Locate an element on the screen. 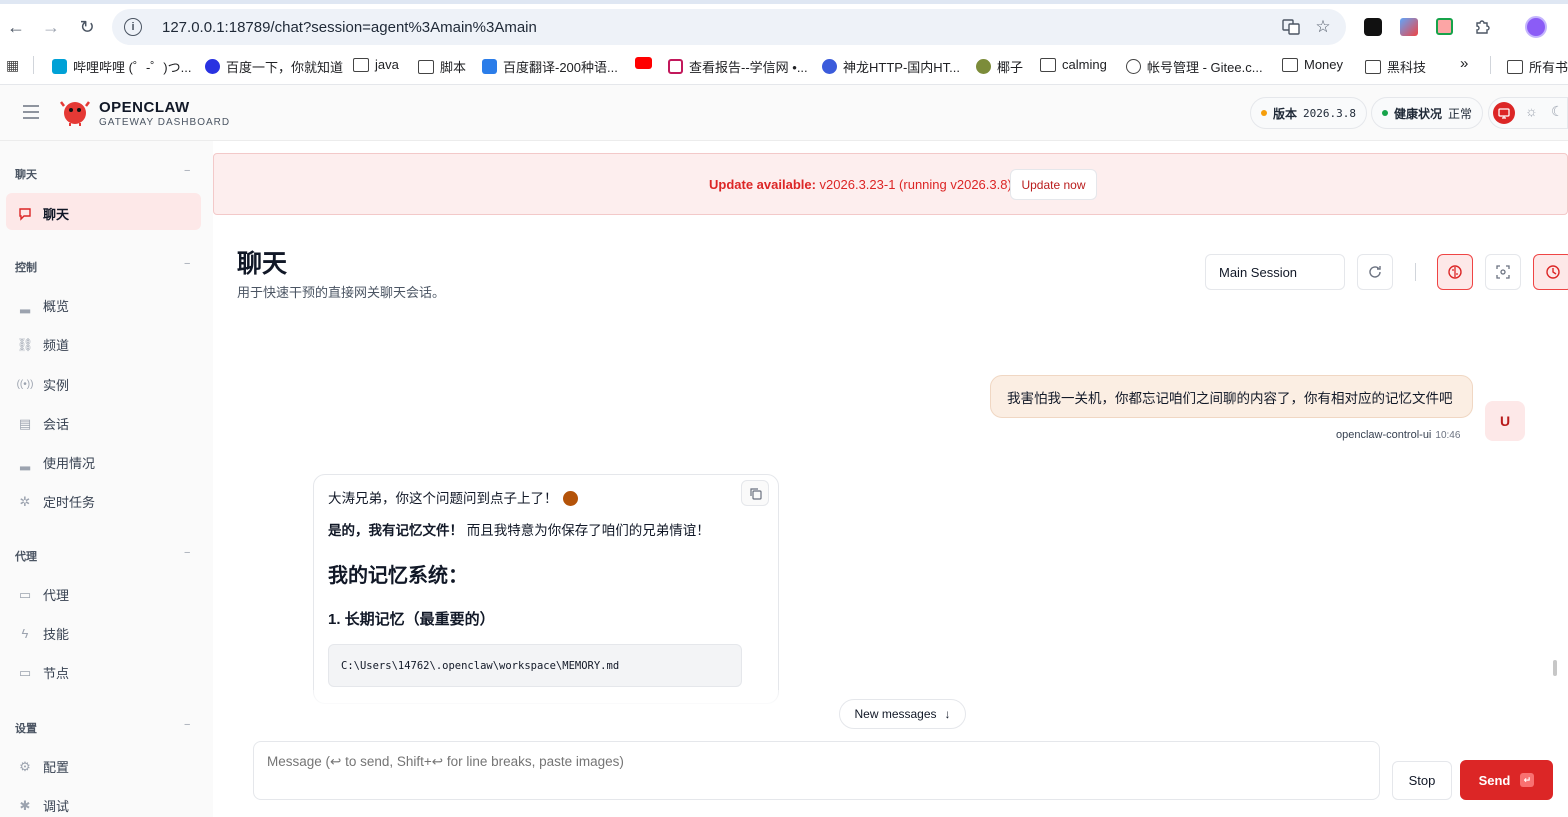 This screenshot has height=817, width=1568. sidebar-item-cron: ✲ 定时任务 is located at coordinates (56, 501).